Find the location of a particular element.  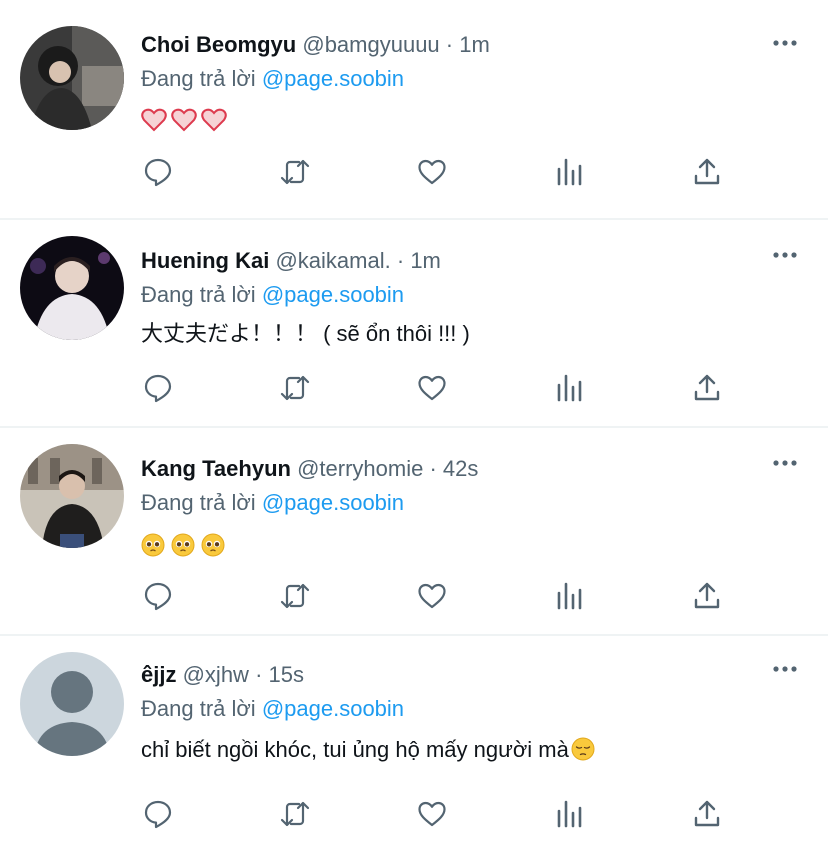

author-handle: @kaikamal. is located at coordinates (332, 260).